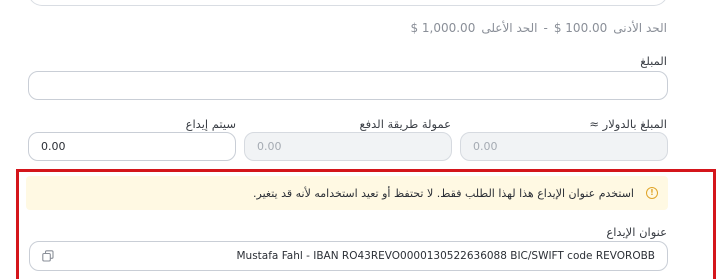 The width and height of the screenshot is (727, 279). What do you see at coordinates (210, 124) in the screenshot?
I see `deposit-amount-label: سيتم إيداع` at bounding box center [210, 124].